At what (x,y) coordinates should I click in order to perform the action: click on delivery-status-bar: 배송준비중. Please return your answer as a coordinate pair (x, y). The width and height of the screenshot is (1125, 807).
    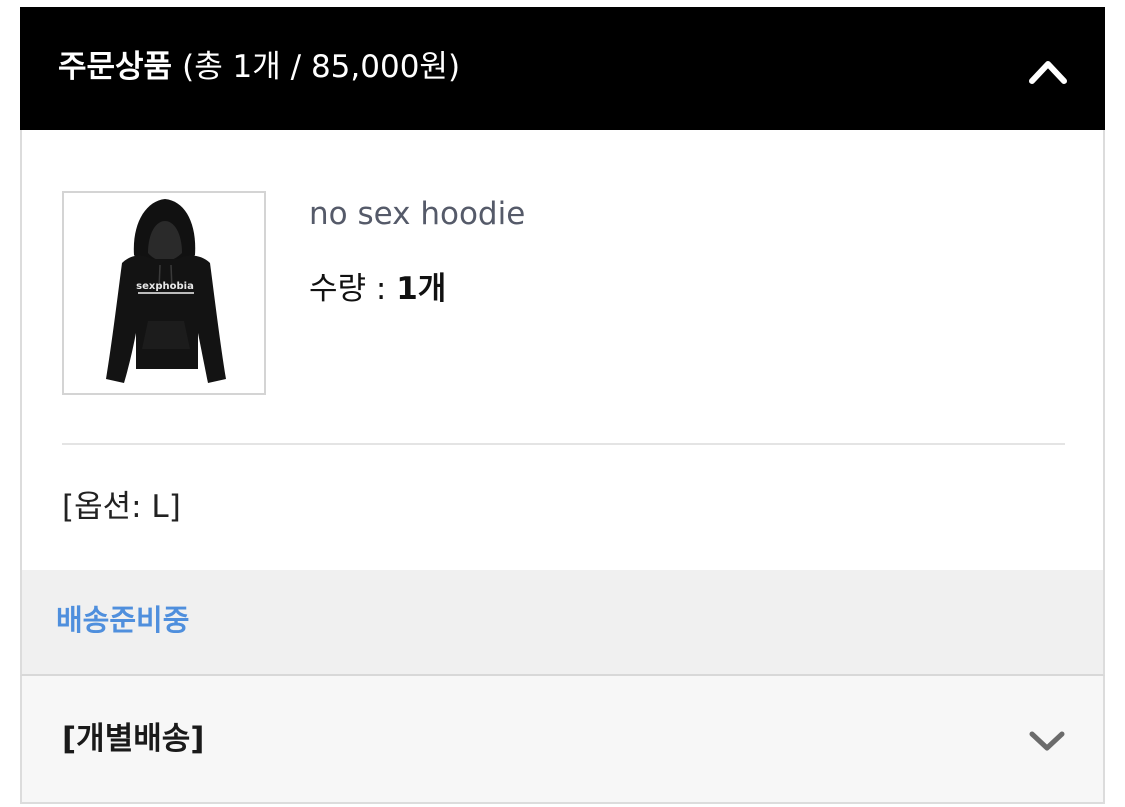
    Looking at the image, I should click on (562, 623).